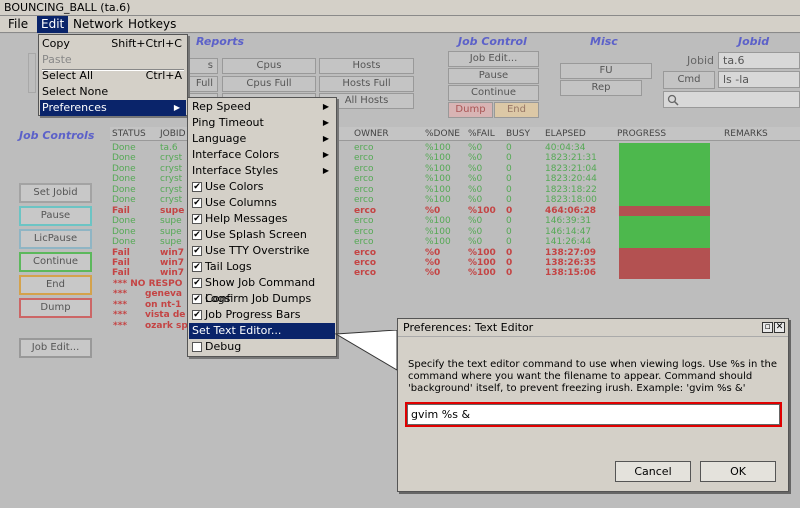 This screenshot has height=508, width=800. What do you see at coordinates (759, 60) in the screenshot?
I see `jobid-field: ta.6` at bounding box center [759, 60].